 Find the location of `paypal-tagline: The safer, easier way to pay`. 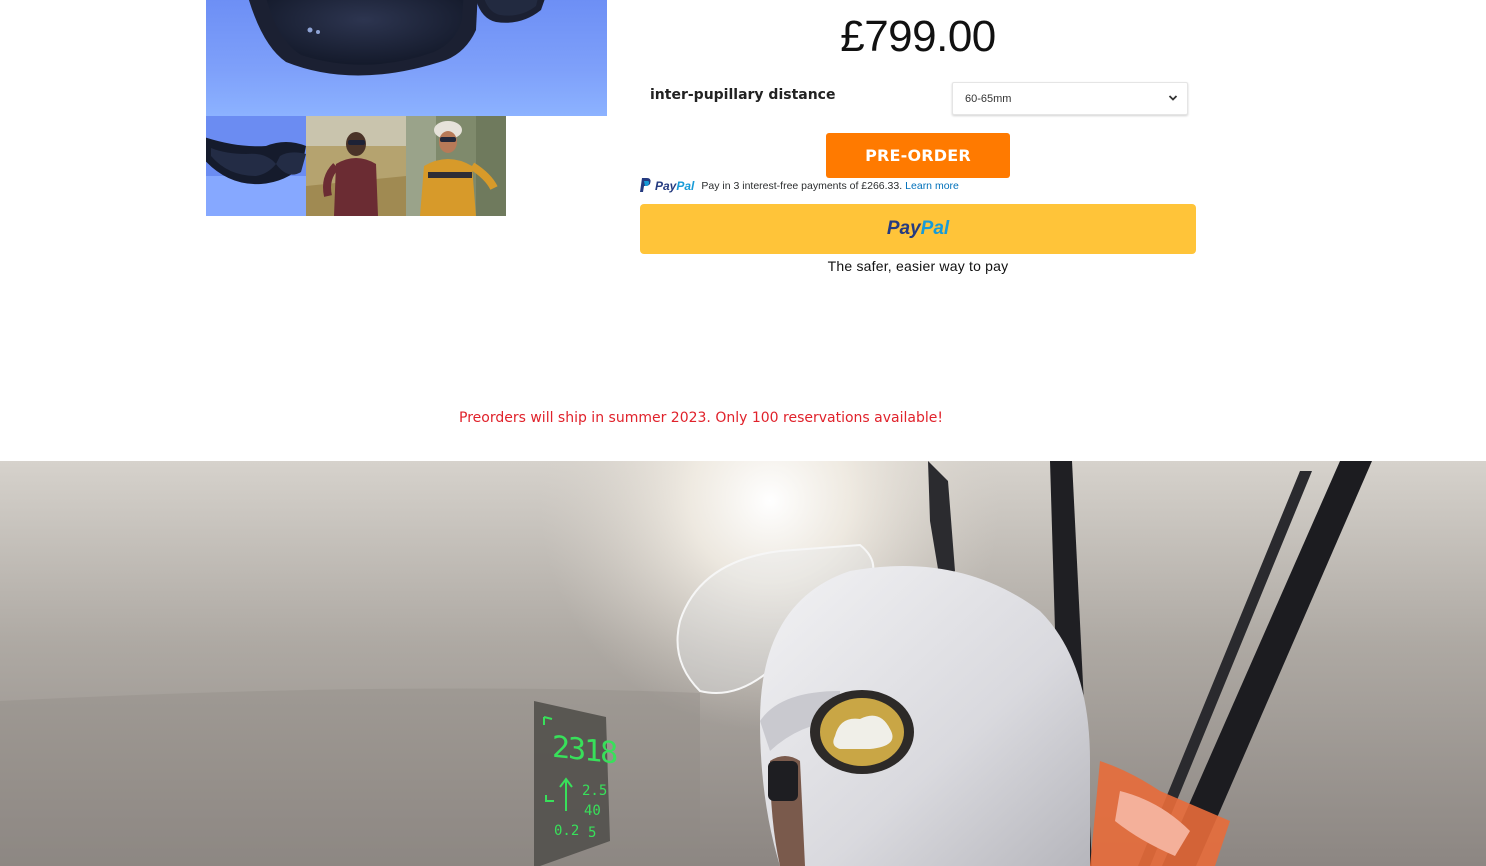

paypal-tagline: The safer, easier way to pay is located at coordinates (918, 266).